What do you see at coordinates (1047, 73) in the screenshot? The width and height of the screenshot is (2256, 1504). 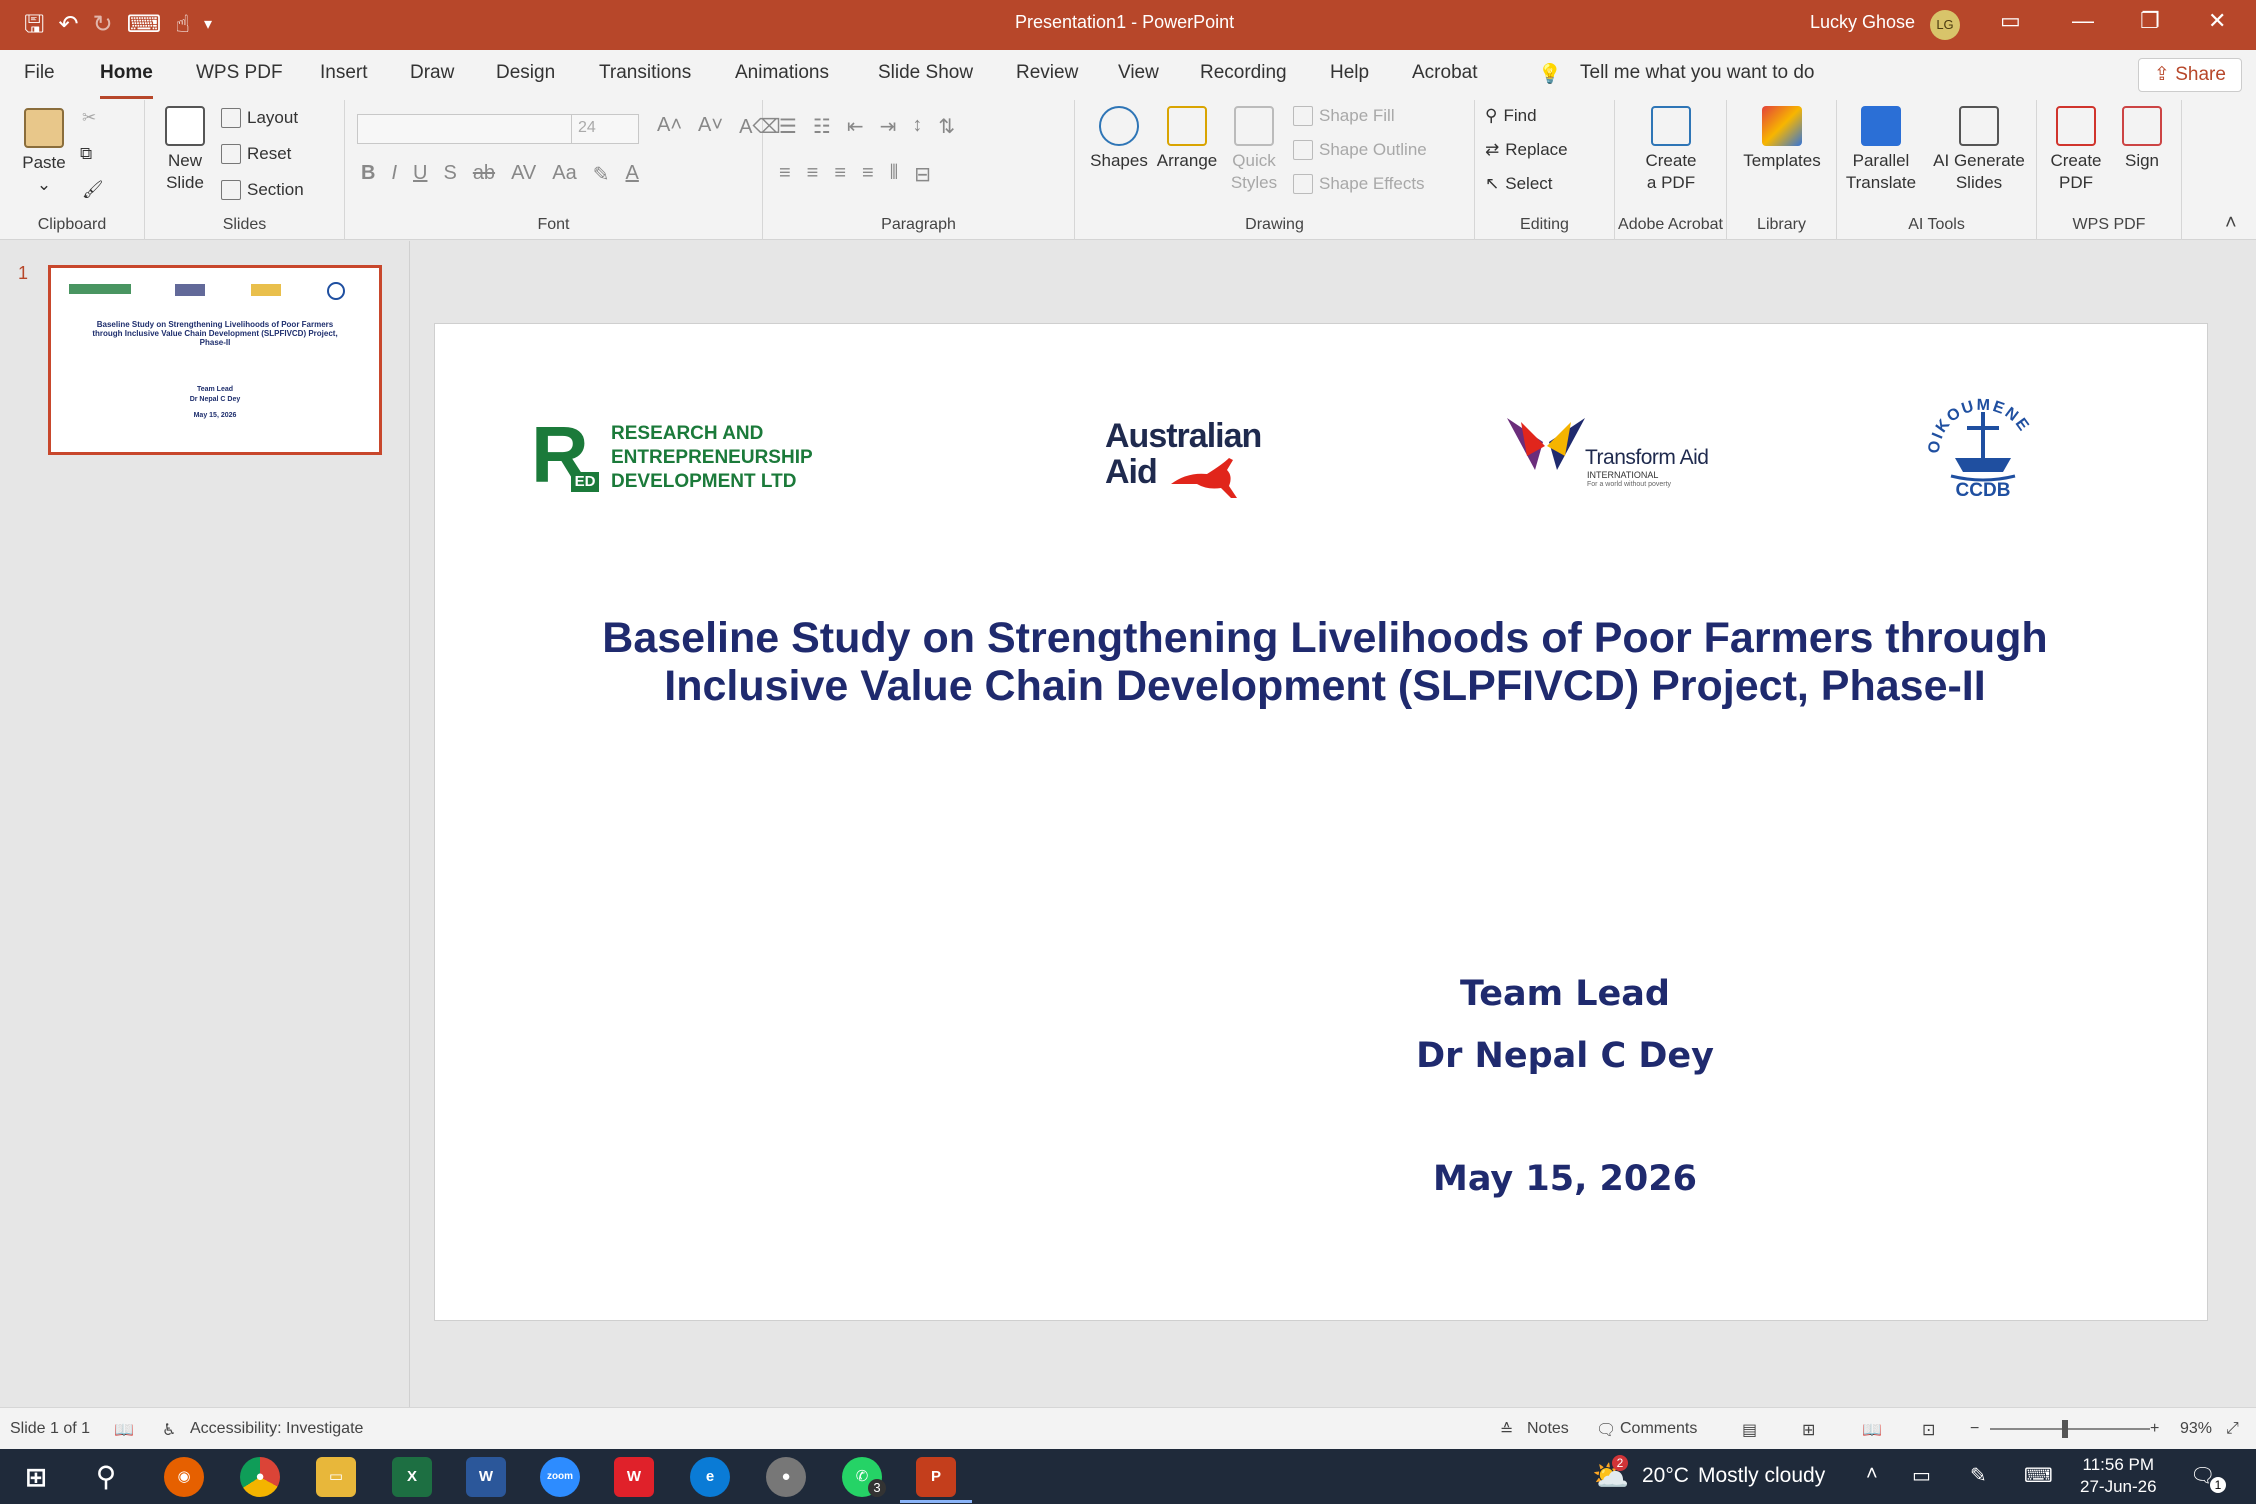 I see `tab-review: Review` at bounding box center [1047, 73].